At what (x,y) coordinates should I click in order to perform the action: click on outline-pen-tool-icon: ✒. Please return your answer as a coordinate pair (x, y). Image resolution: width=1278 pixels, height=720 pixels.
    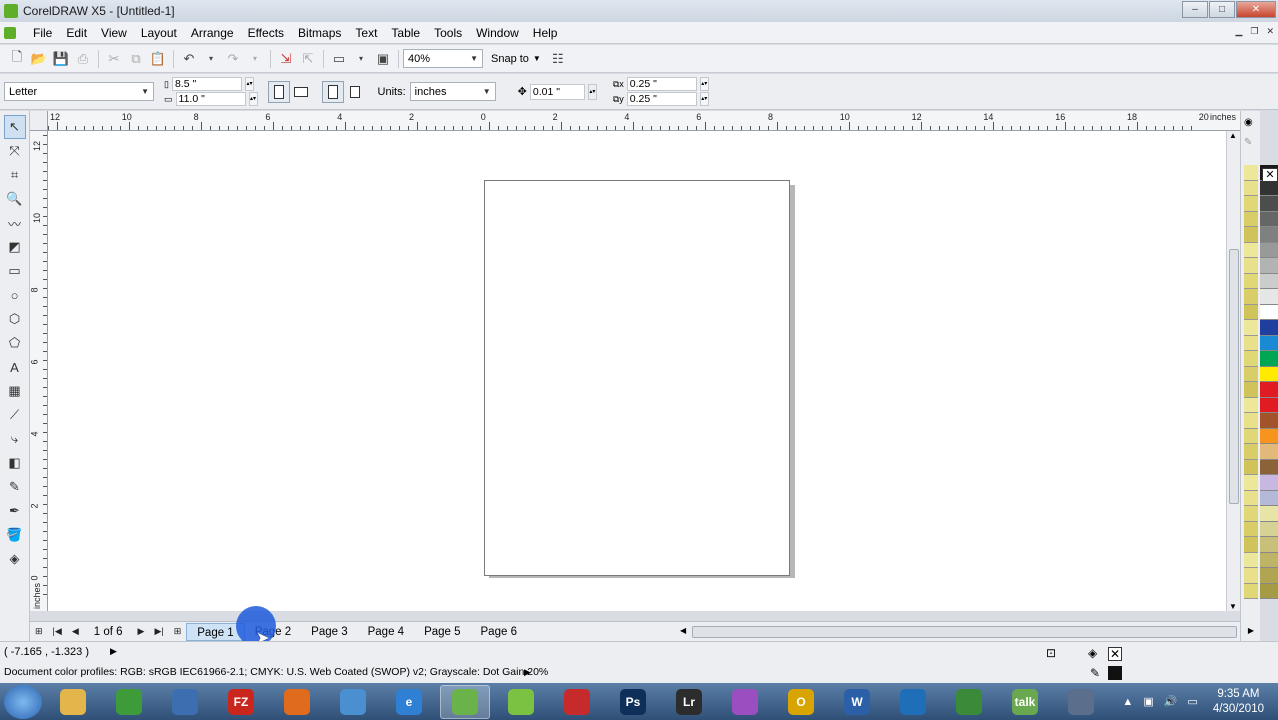
    Looking at the image, I should click on (15, 511).